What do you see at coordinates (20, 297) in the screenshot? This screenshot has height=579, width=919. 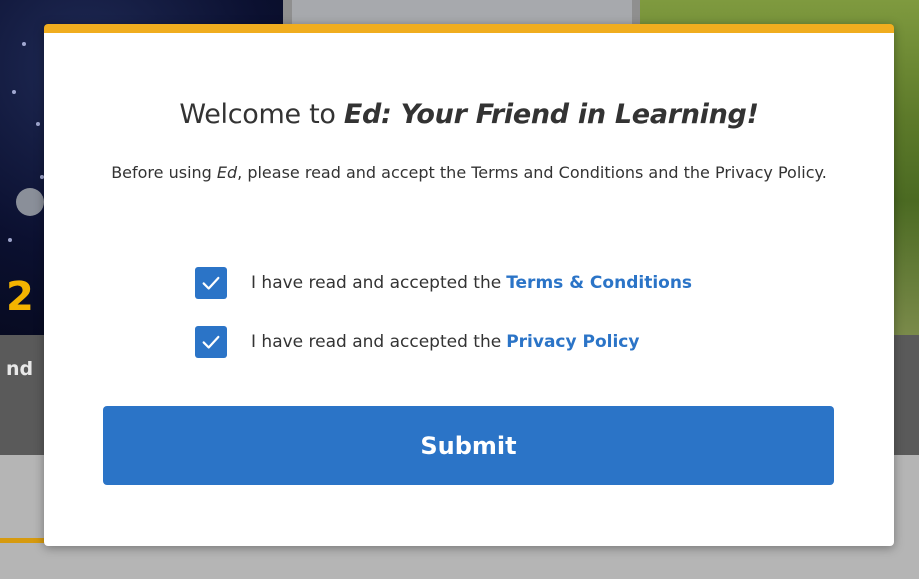 I see `background-card-number: 2` at bounding box center [20, 297].